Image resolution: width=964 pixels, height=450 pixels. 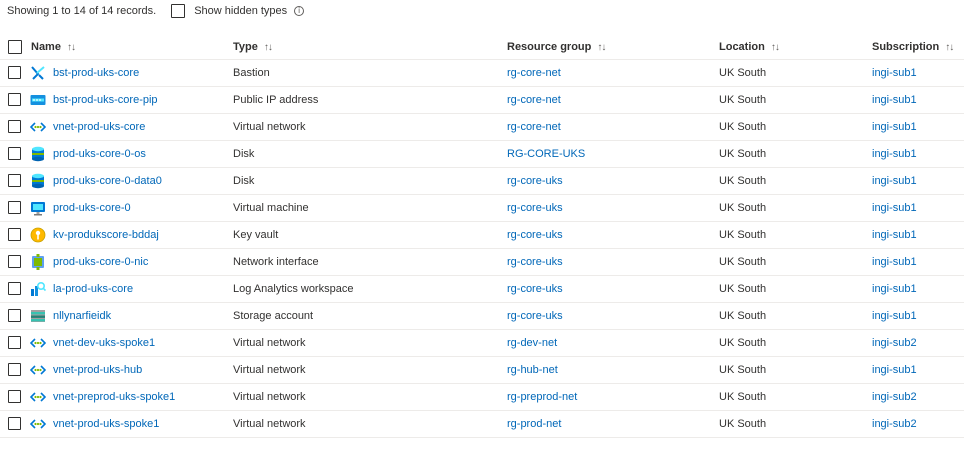 What do you see at coordinates (253, 47) in the screenshot?
I see `column-header-type: Type ↑↓` at bounding box center [253, 47].